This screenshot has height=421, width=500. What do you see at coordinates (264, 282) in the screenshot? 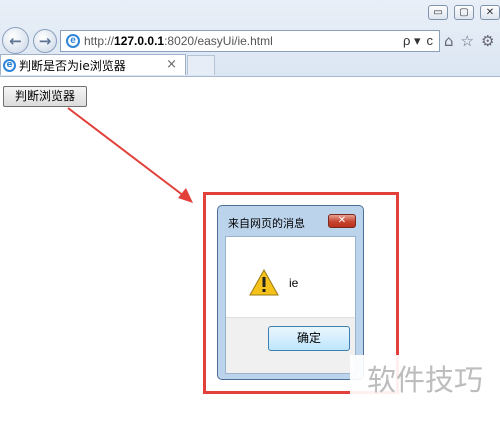
I see `warning-icon` at bounding box center [264, 282].